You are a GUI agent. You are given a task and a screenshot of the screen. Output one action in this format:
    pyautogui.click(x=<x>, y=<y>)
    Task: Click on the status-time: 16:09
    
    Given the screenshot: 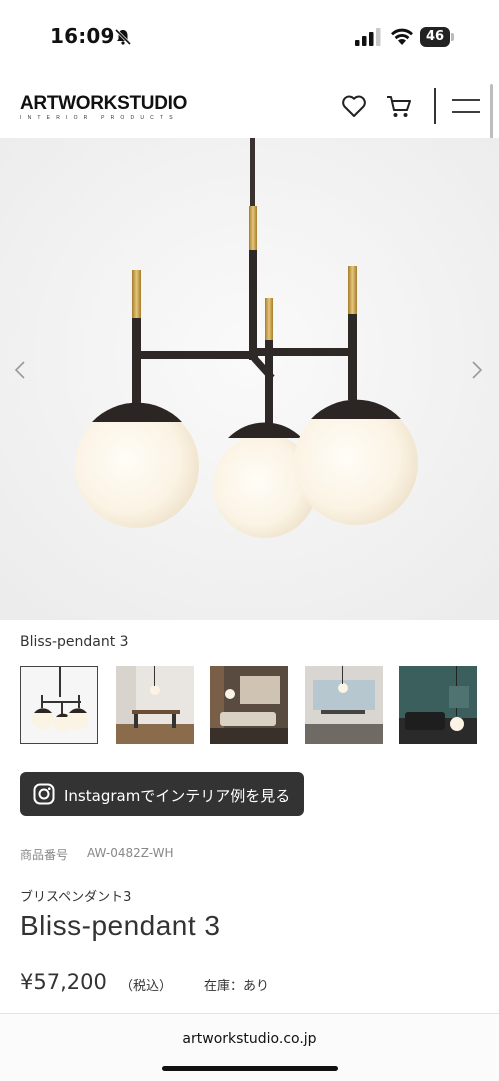 What is the action you would take?
    pyautogui.click(x=82, y=36)
    